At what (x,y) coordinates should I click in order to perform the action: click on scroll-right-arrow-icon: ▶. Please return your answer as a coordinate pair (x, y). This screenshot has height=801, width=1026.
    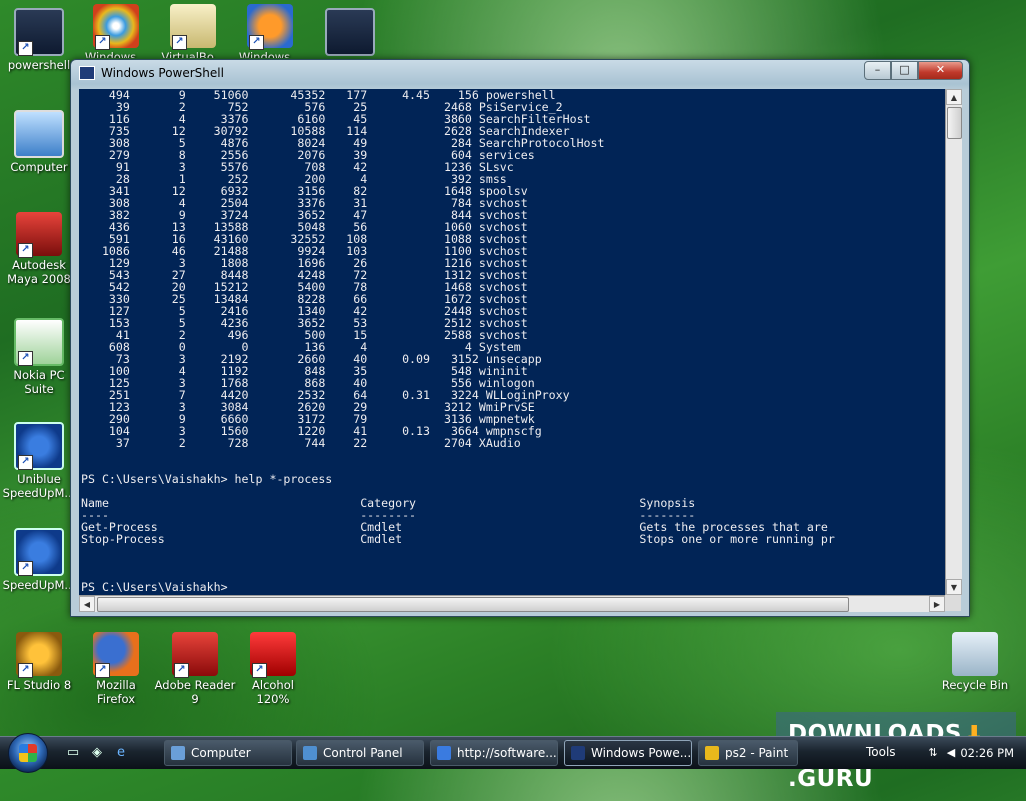
    Looking at the image, I should click on (937, 604).